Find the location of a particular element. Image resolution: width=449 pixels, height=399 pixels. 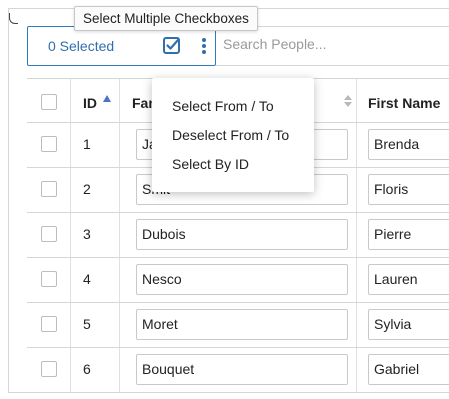

menu-item-deselect-from-to: Deselect From / To is located at coordinates (230, 135).